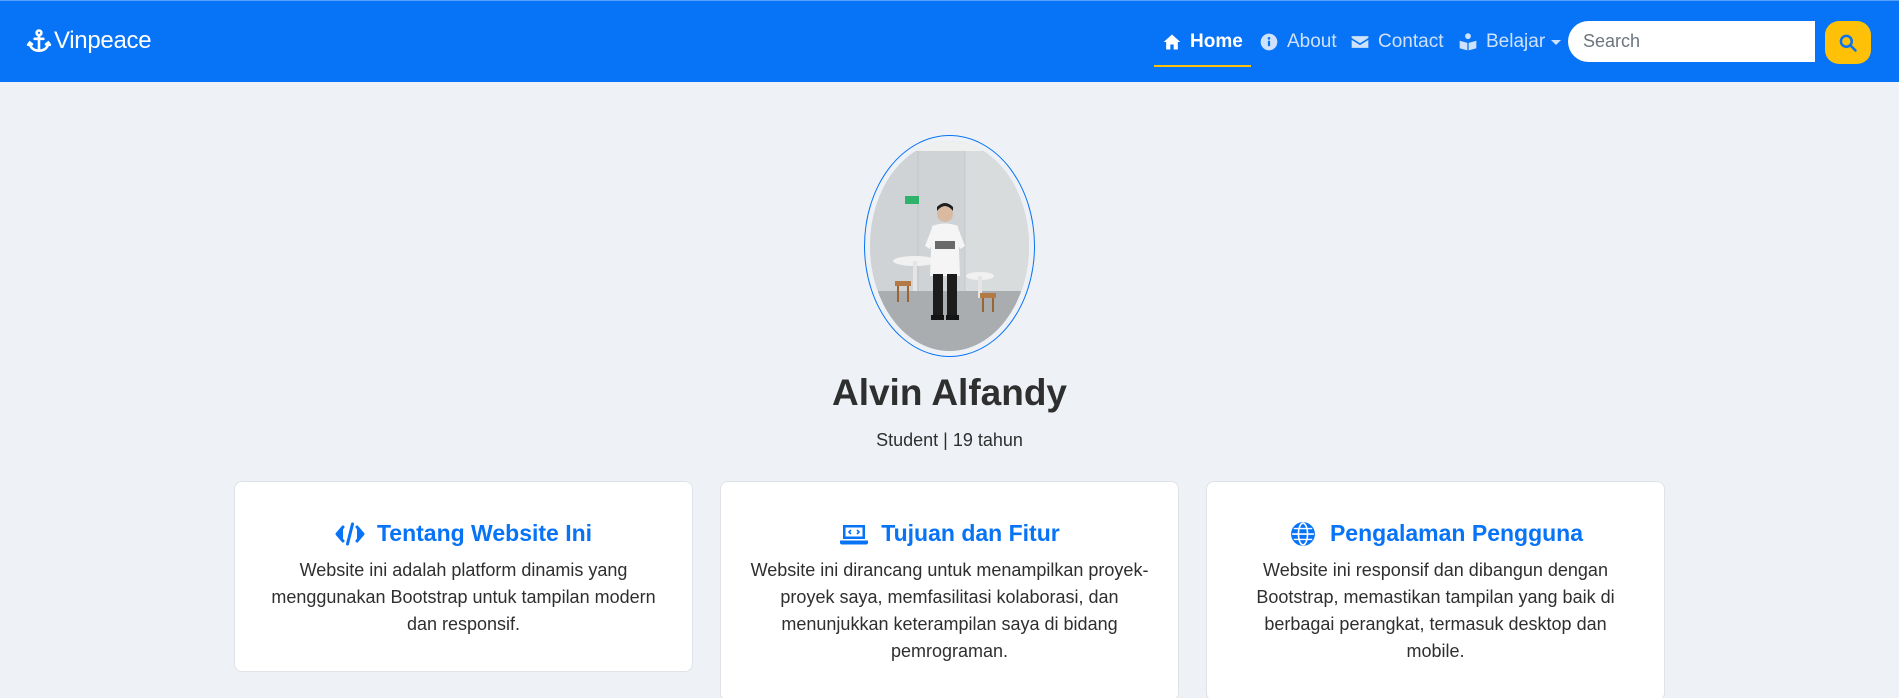 The image size is (1899, 698). I want to click on card-title: Tujuan dan Fitur, so click(949, 533).